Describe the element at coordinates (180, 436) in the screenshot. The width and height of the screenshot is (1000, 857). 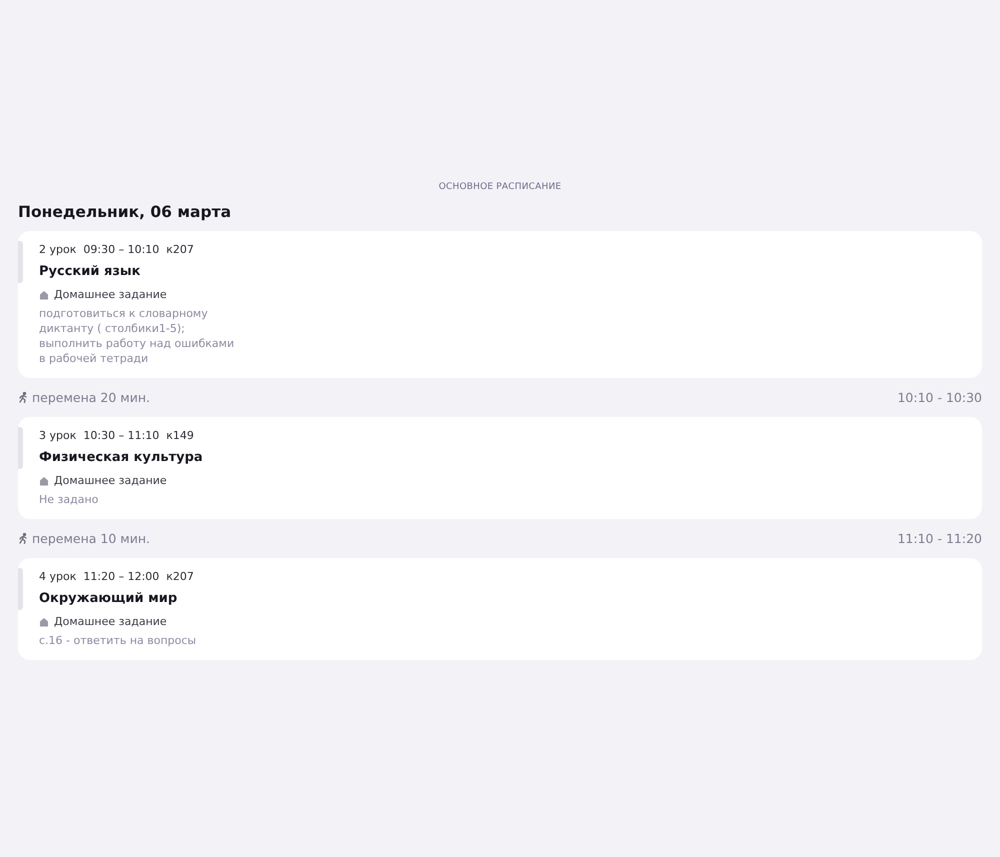
I see `lesson-room: к149` at that location.